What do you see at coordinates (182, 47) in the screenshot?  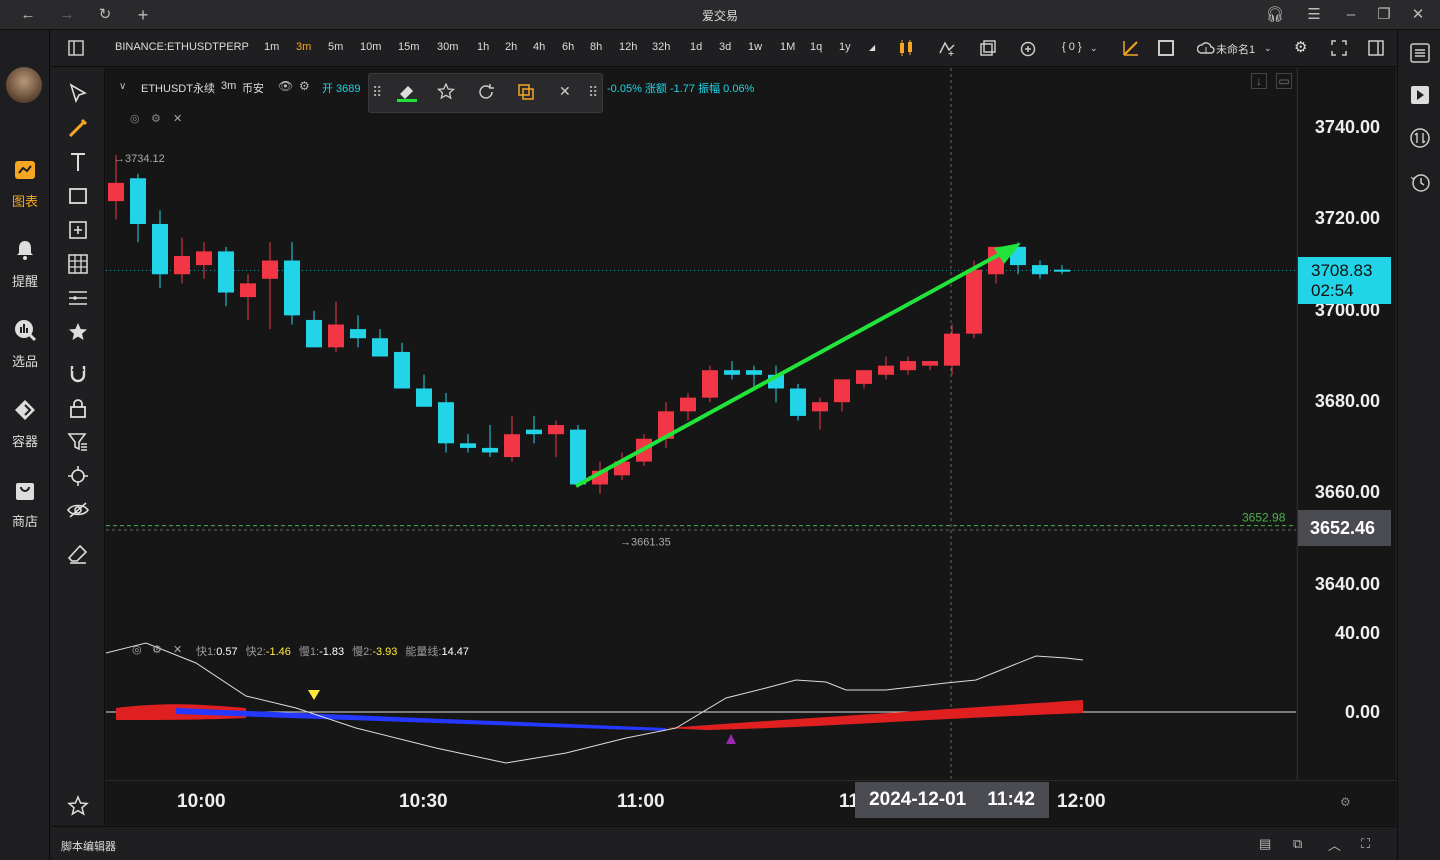 I see `symbol-search: BINANCE:ETHUSDTPERP` at bounding box center [182, 47].